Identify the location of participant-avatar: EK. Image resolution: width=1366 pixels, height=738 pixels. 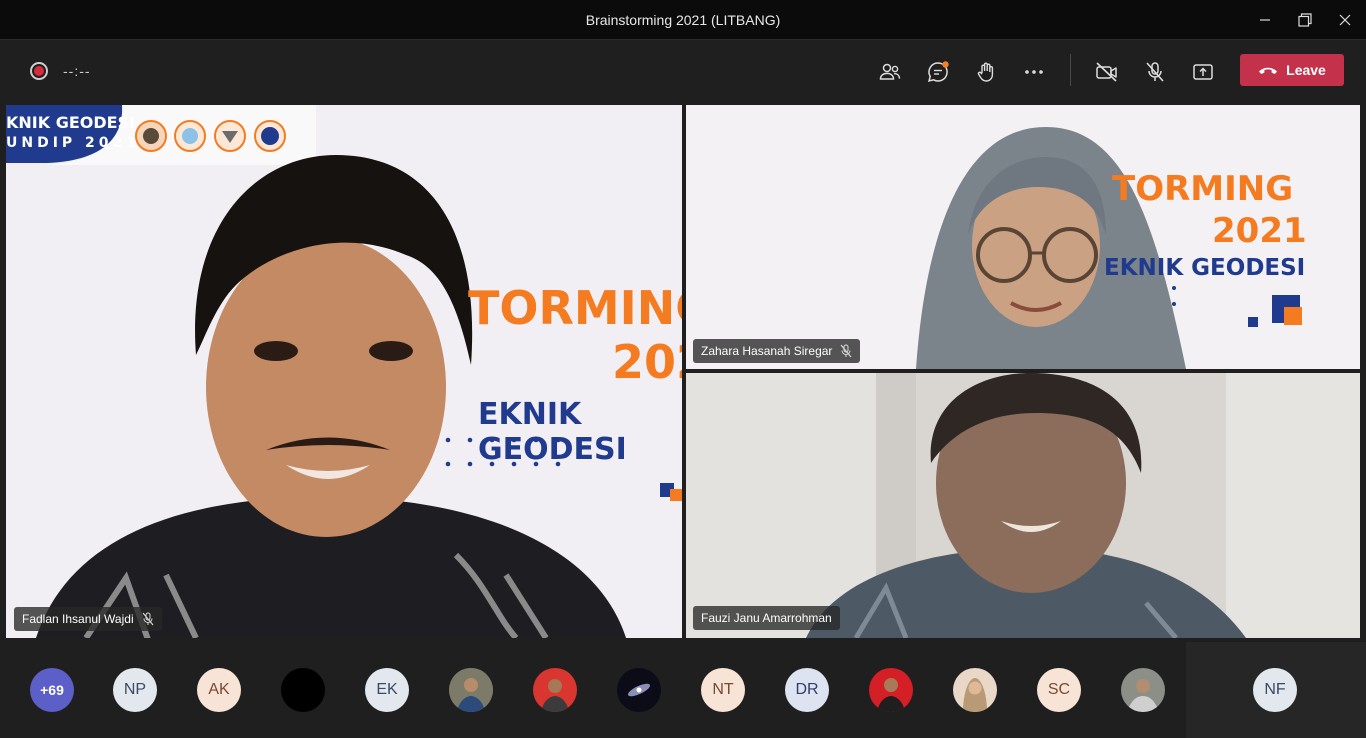
(387, 690).